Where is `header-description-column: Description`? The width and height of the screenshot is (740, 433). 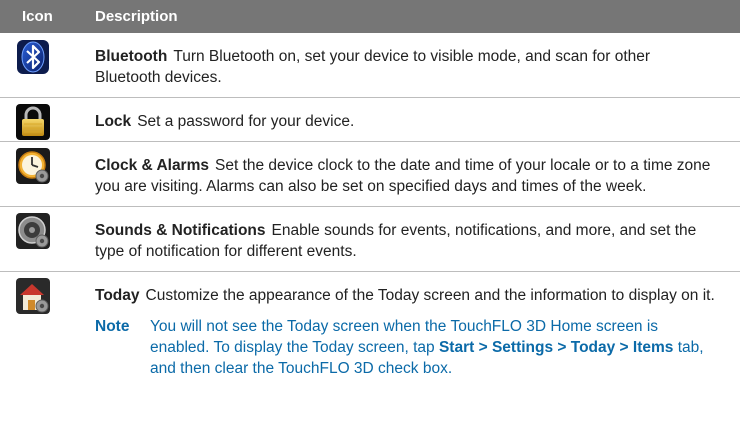 header-description-column: Description is located at coordinates (136, 16).